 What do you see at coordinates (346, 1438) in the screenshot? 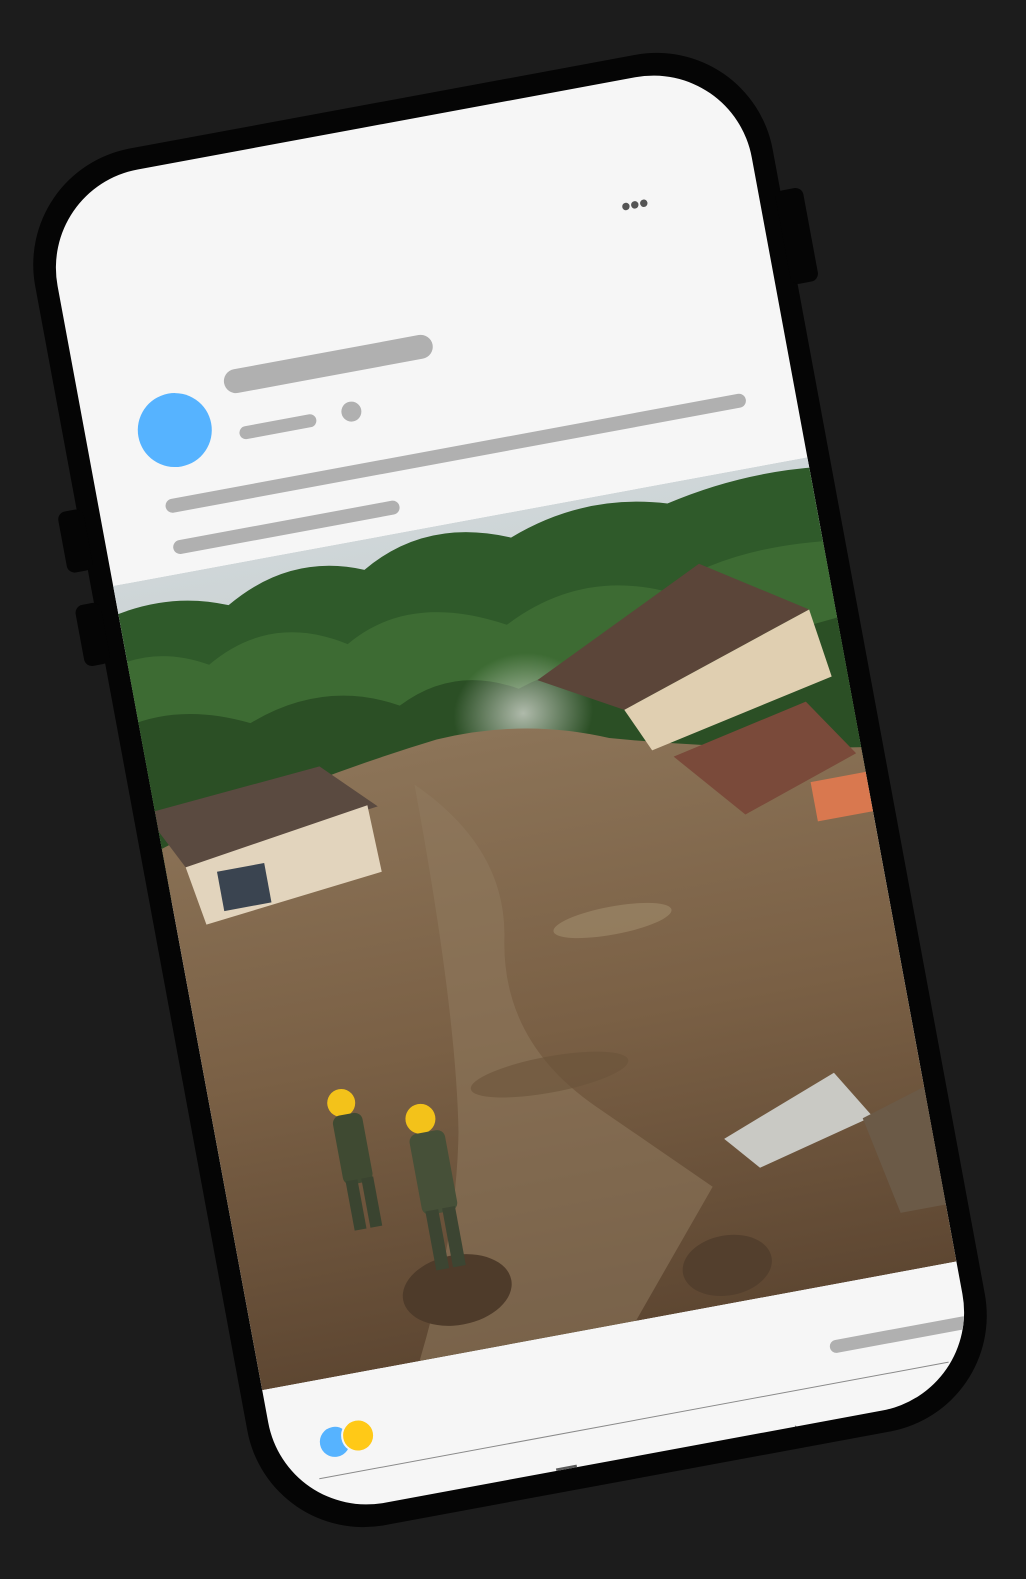
I see `reactions-summary` at bounding box center [346, 1438].